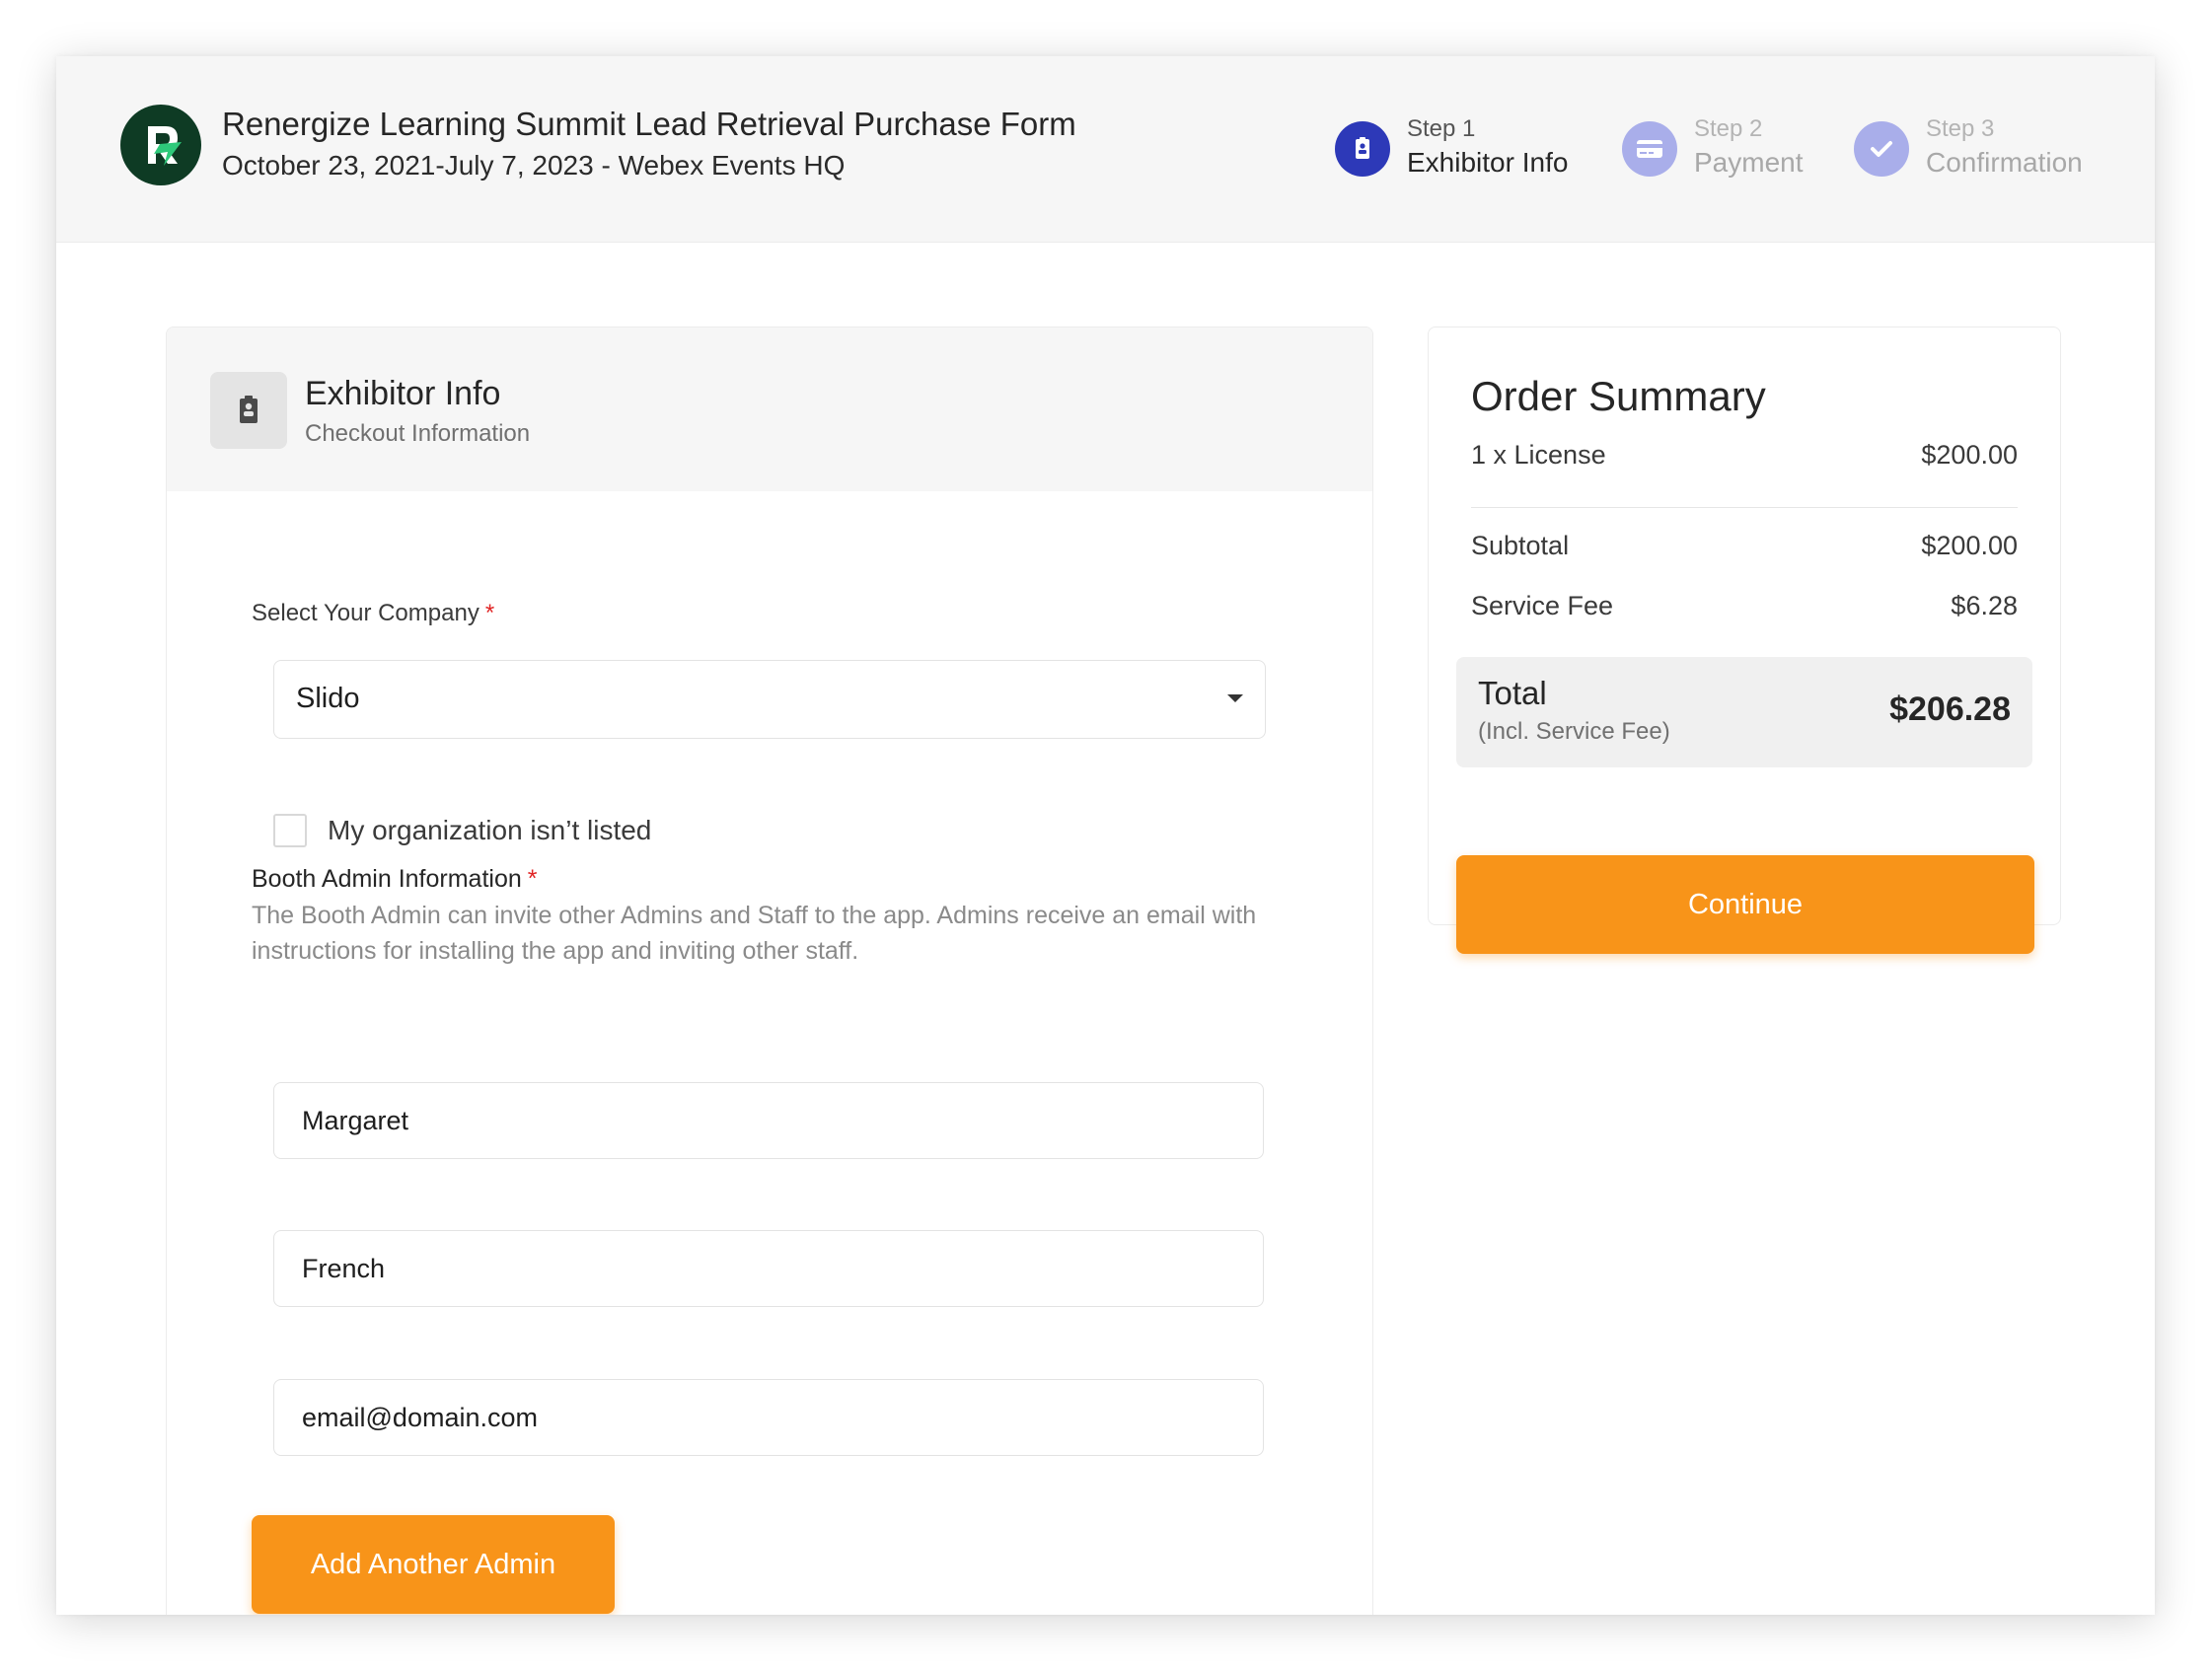 This screenshot has width=2212, height=1671. I want to click on step-exhibitor-info: Step 1 Exhibitor Info, so click(1453, 149).